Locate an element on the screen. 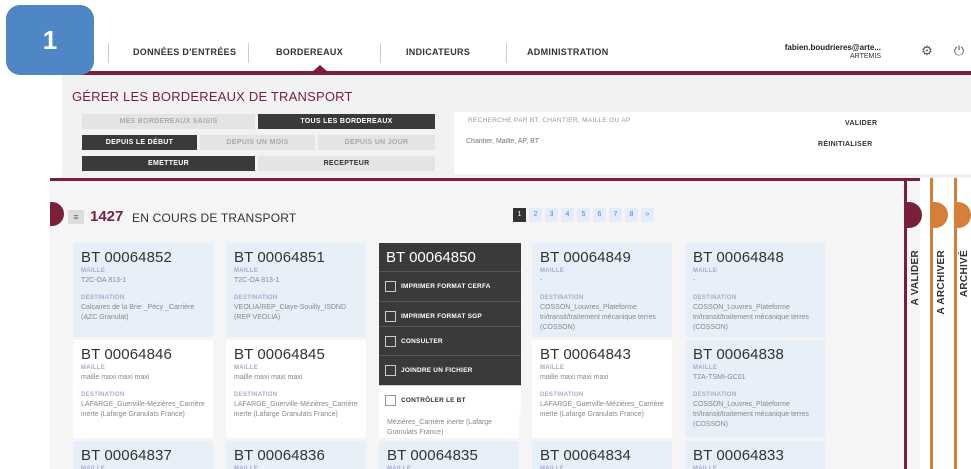 Image resolution: width=971 pixels, height=469 pixels. bt-number: BT 00064838 is located at coordinates (738, 354).